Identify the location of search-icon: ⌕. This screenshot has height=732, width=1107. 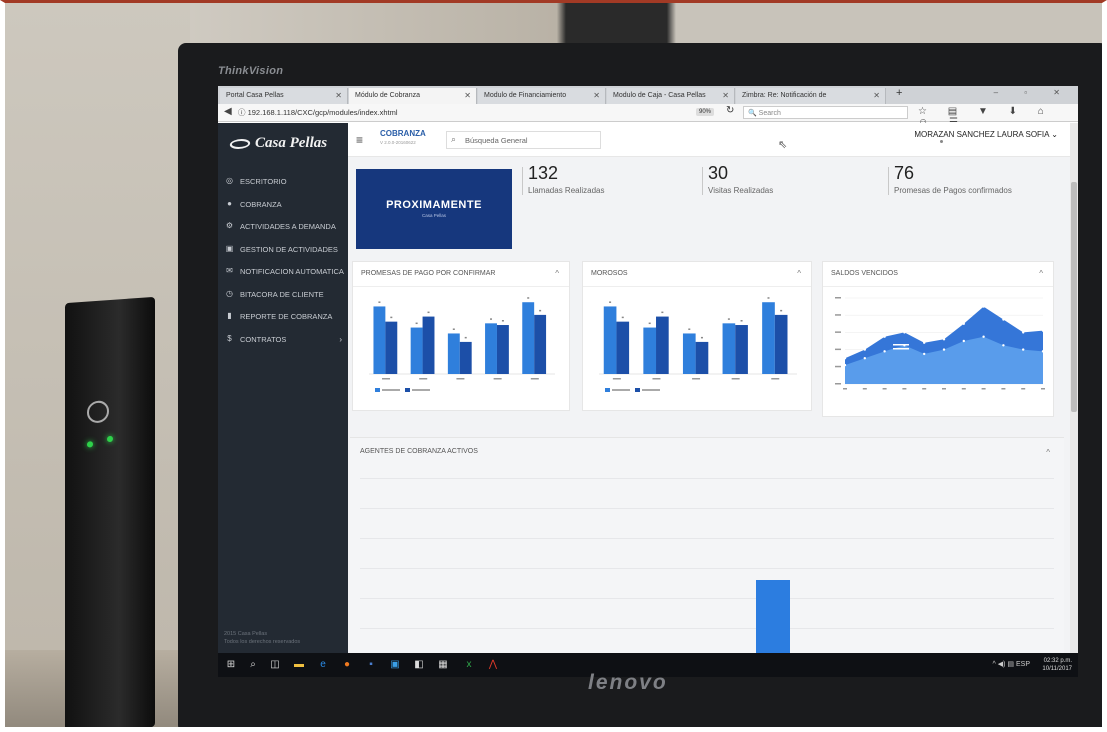
(253, 665).